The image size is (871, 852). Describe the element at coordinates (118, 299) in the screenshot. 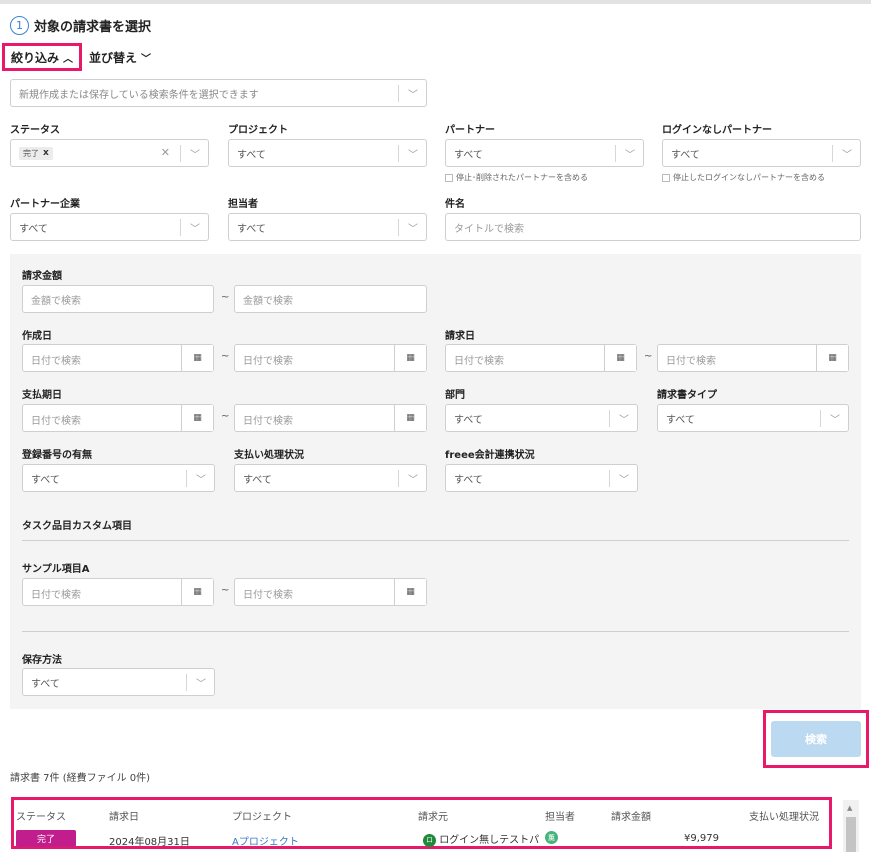

I see `amount-from-input: 金額で検索` at that location.